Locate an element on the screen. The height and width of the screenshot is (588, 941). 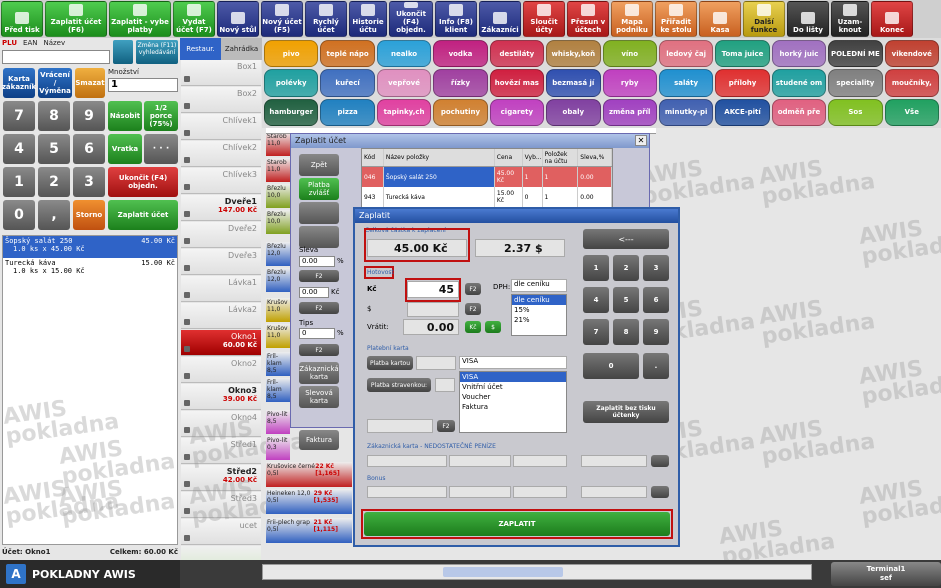
category-button: vodka is located at coordinates (460, 54).